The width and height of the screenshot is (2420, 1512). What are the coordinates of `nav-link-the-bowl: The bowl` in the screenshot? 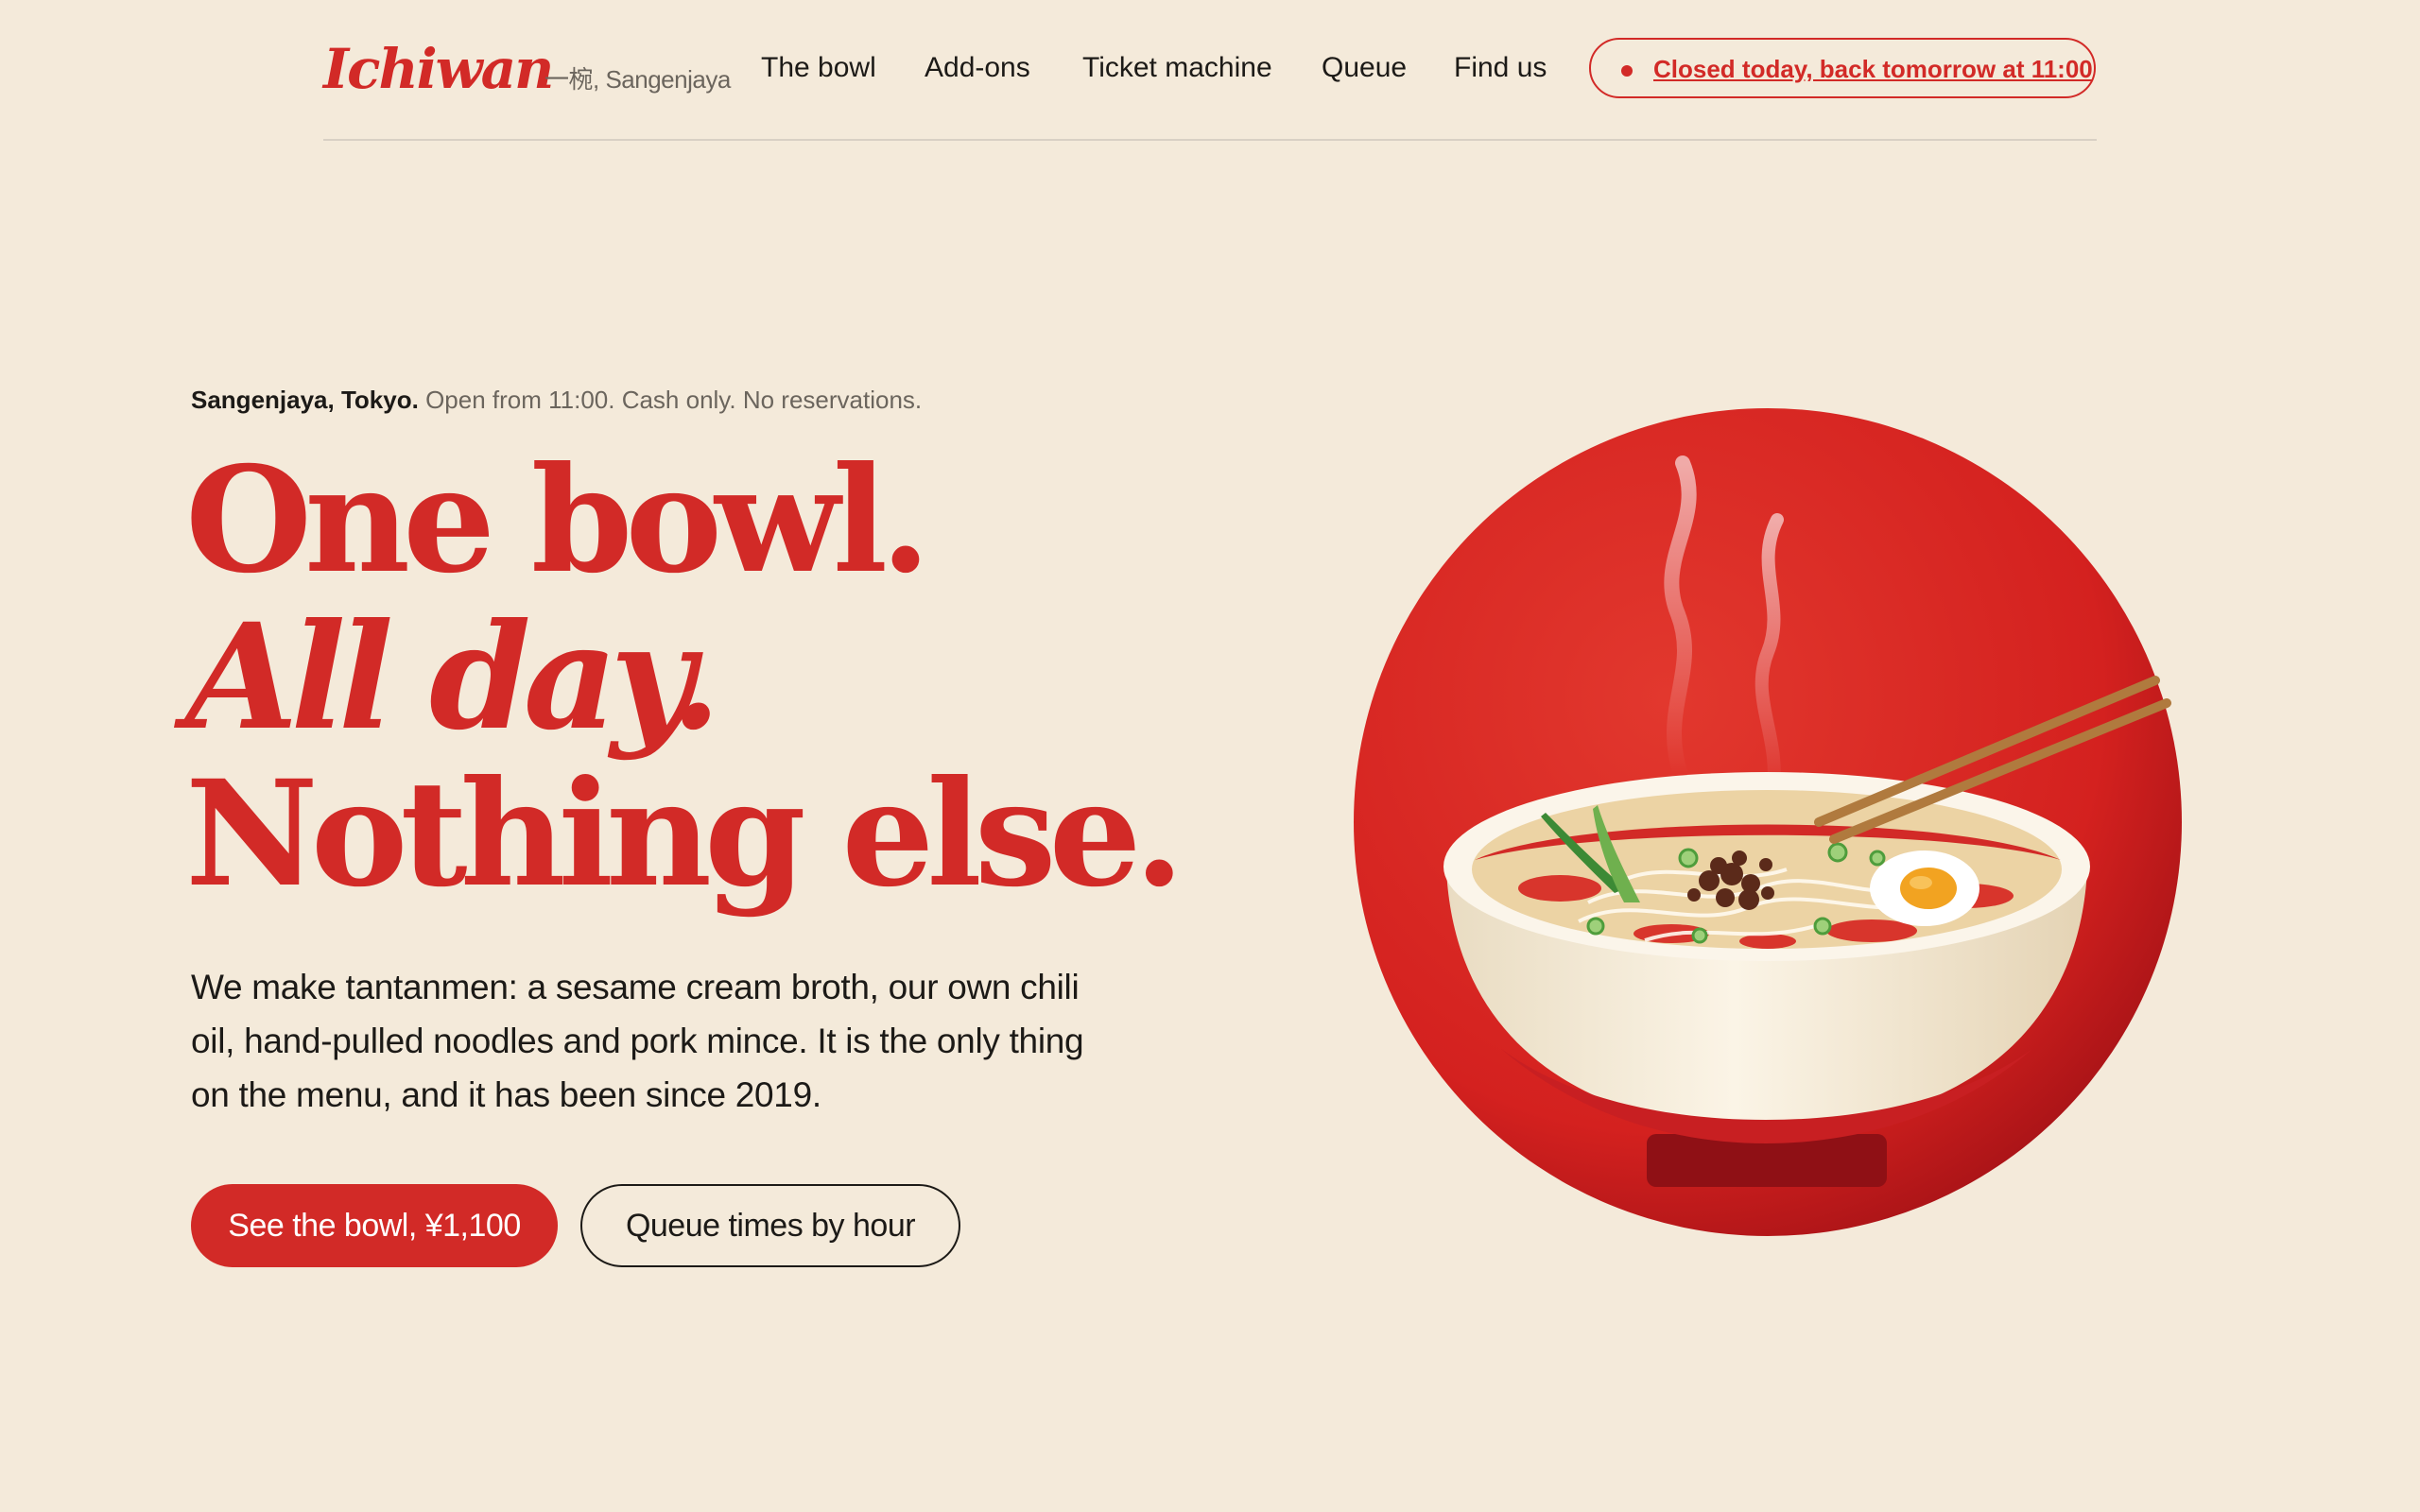 It's located at (818, 68).